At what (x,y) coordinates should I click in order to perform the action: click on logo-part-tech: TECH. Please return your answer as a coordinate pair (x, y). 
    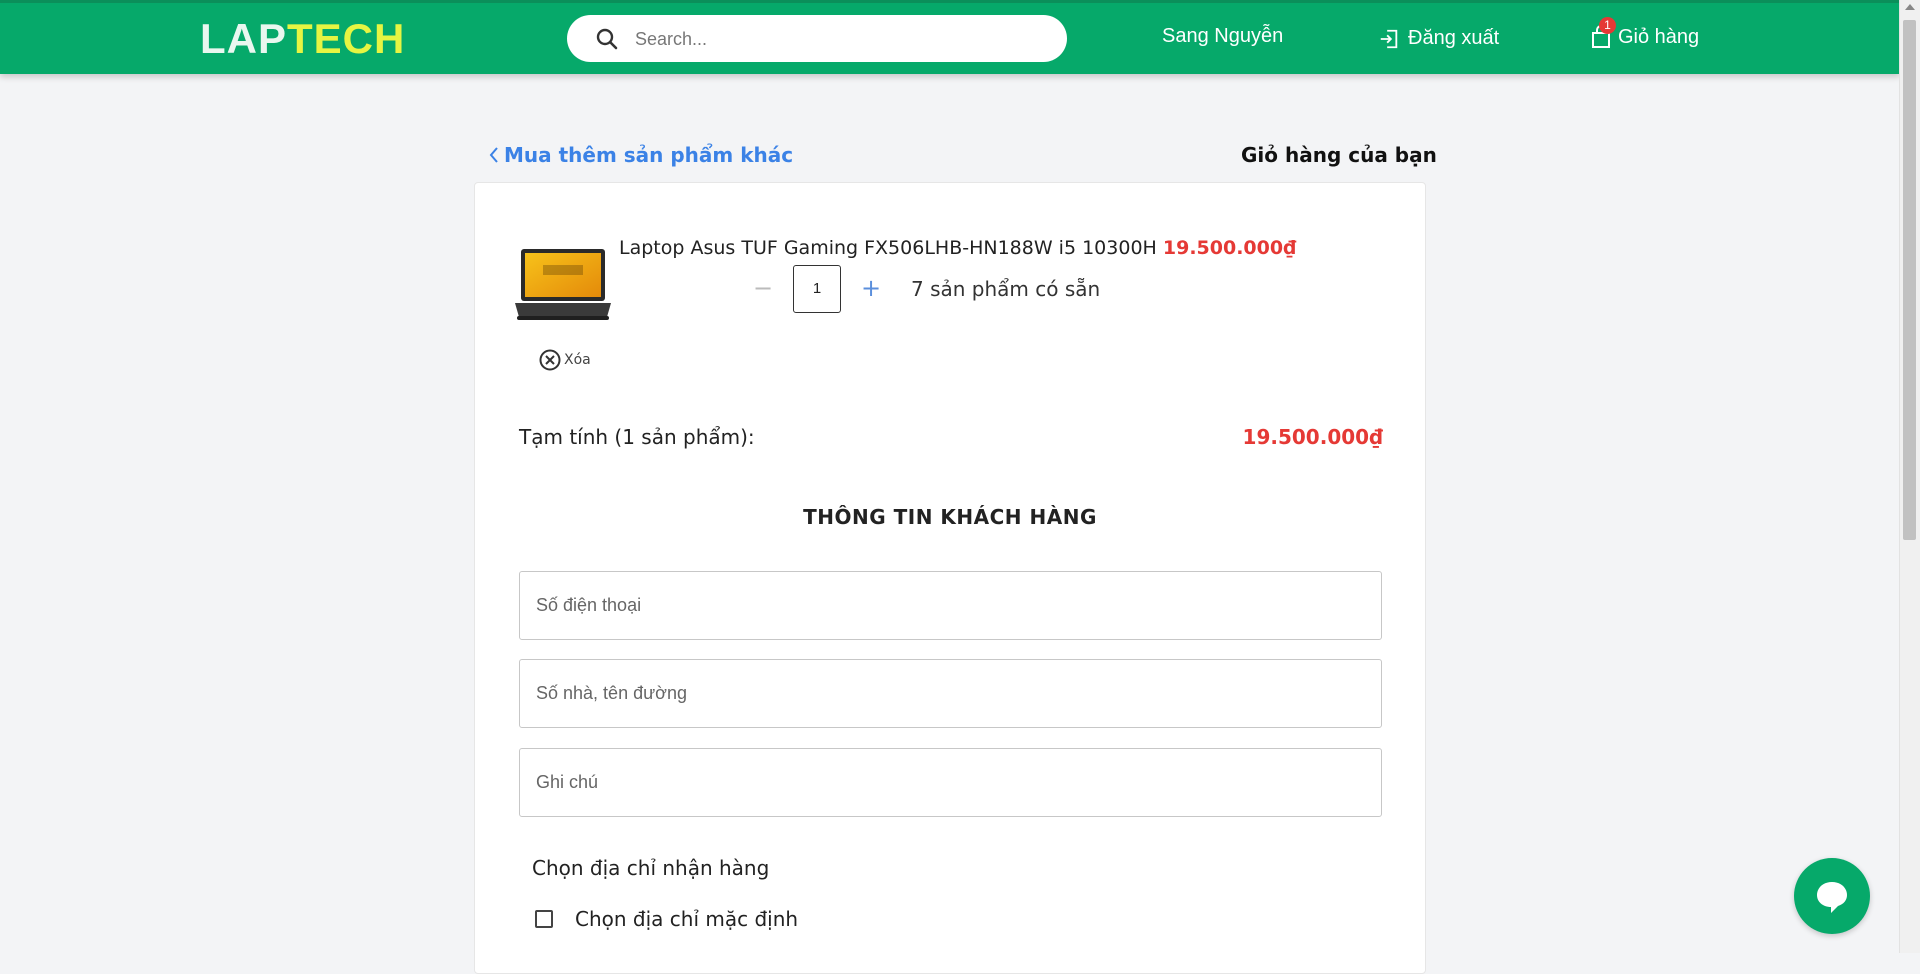
    Looking at the image, I should click on (346, 38).